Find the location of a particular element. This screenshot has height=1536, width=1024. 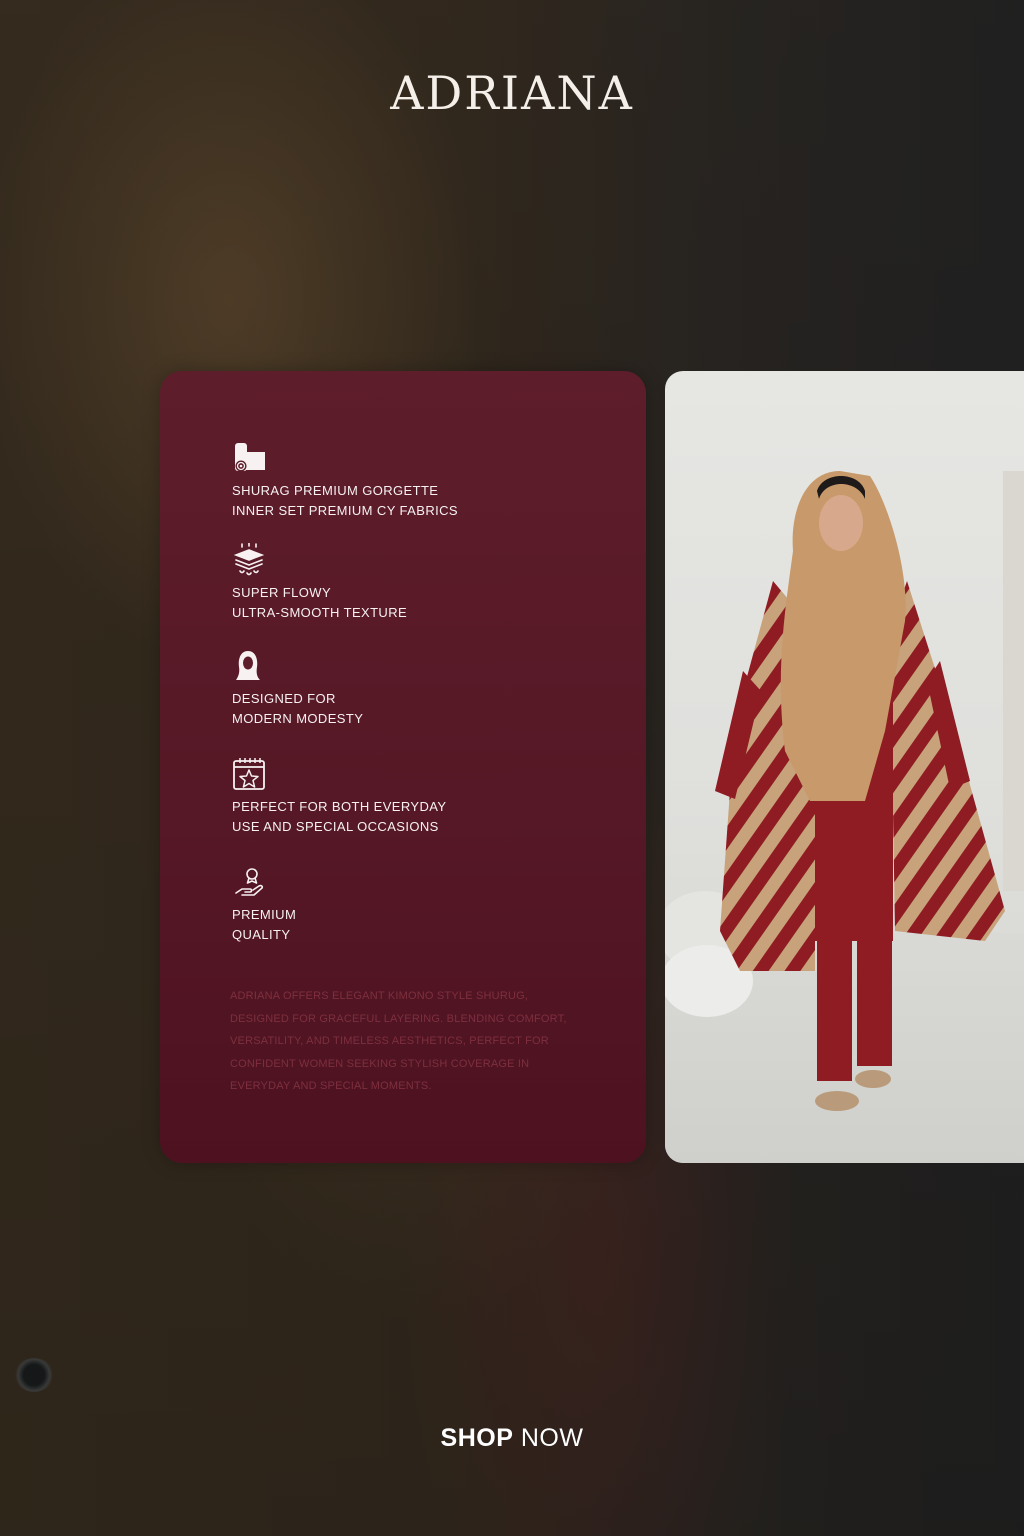

feature-line-2: ULTRA-SMOOTH TEXTURE is located at coordinates (320, 612).